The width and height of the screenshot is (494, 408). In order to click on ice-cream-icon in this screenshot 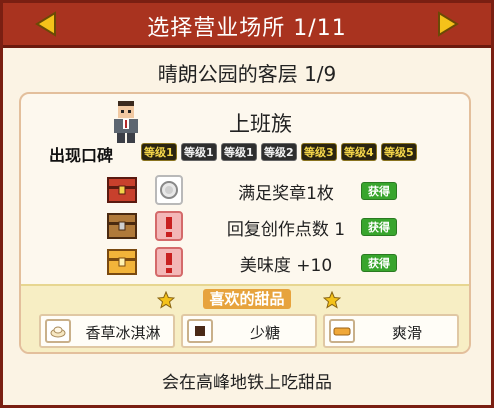, I will do `click(58, 331)`.